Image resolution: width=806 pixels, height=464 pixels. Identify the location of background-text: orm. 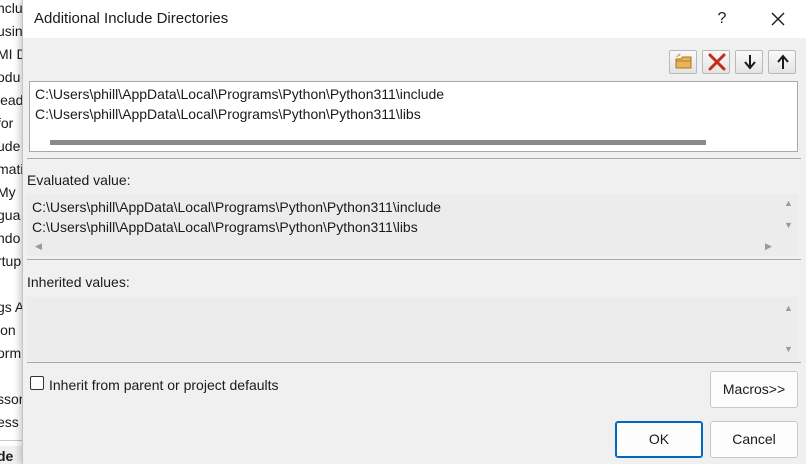
(11, 353).